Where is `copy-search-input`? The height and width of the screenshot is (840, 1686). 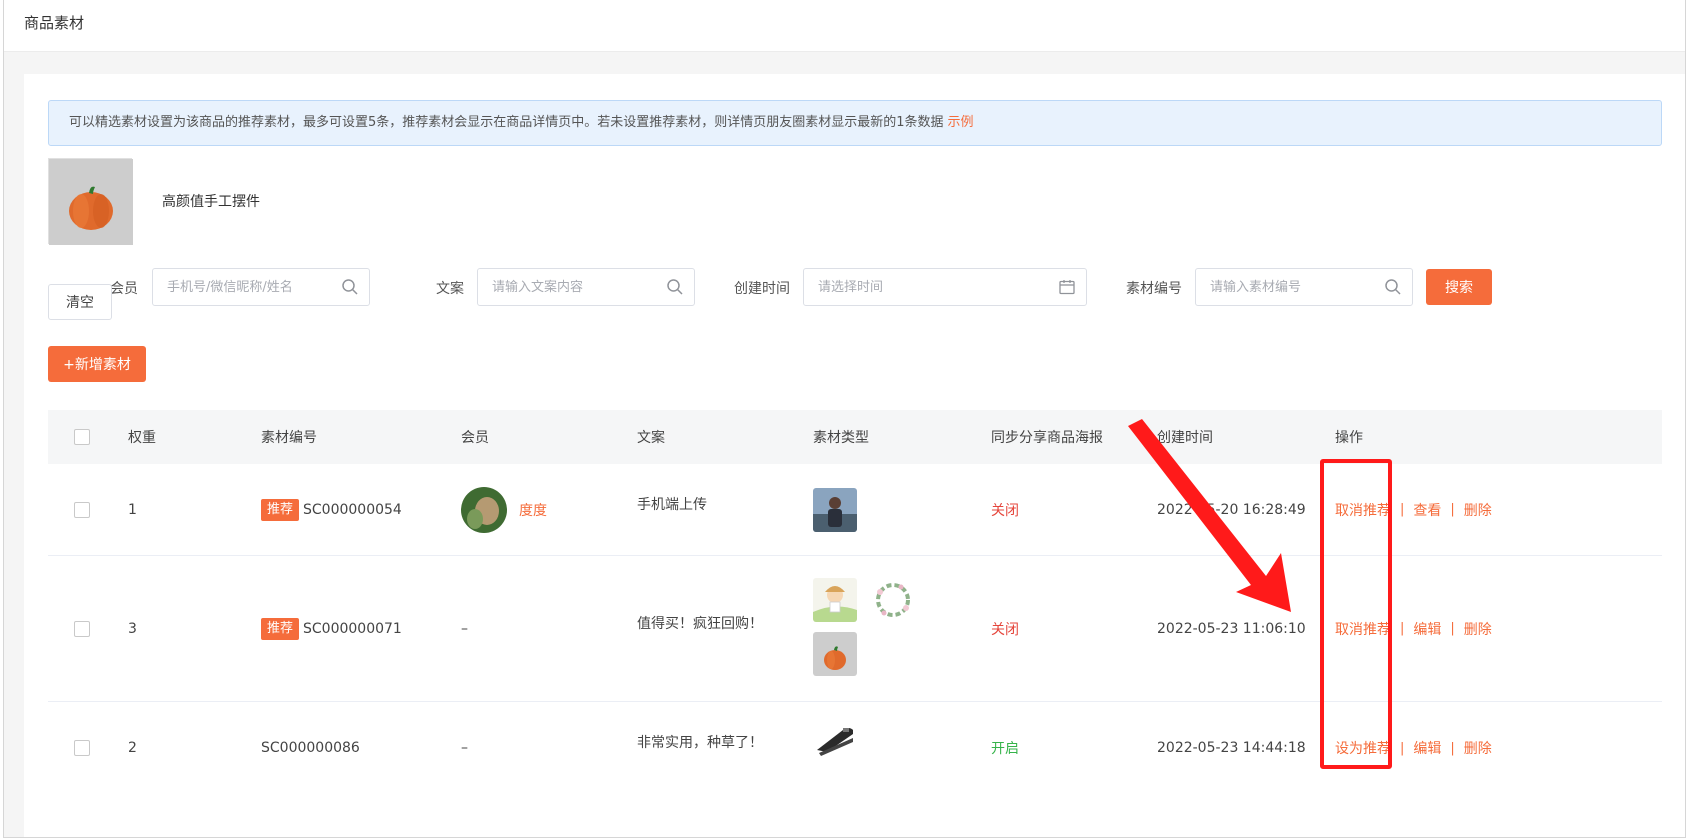
copy-search-input is located at coordinates (586, 287).